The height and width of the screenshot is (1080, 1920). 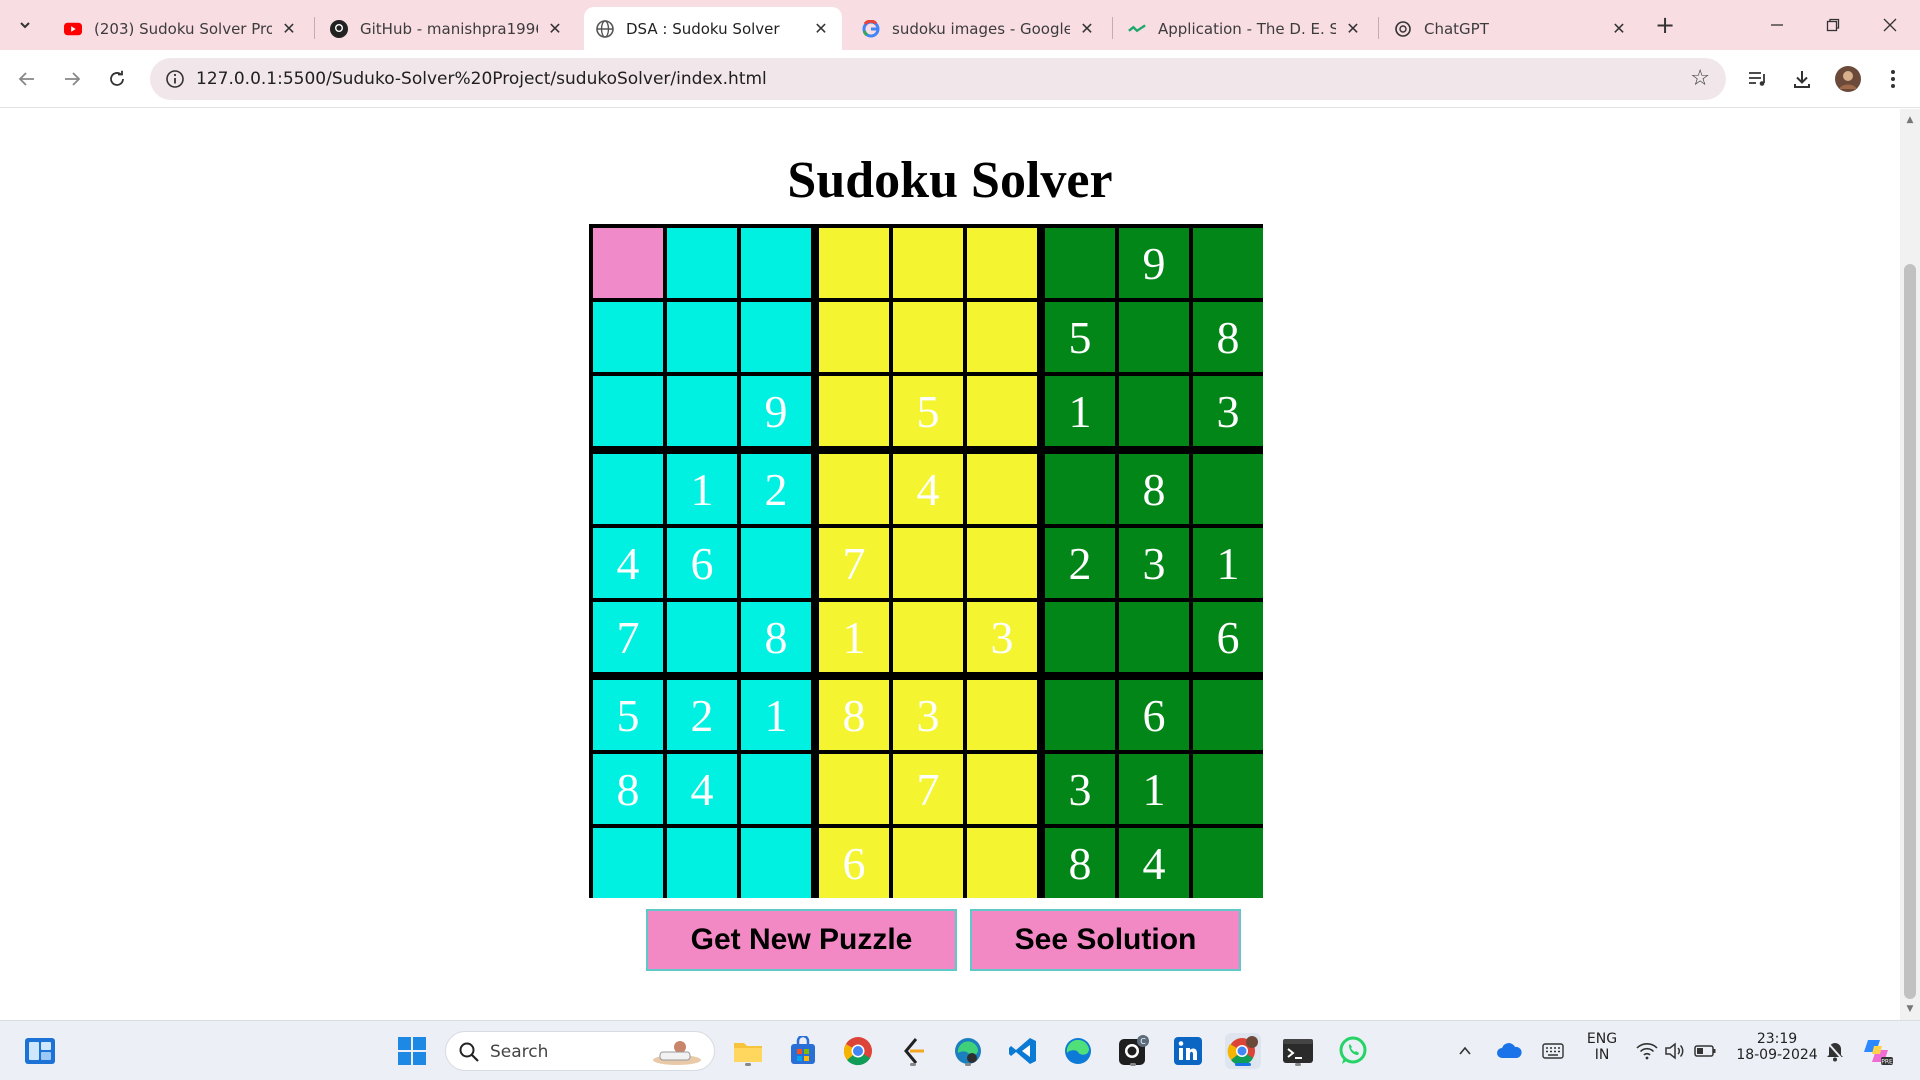 I want to click on profile-avatar, so click(x=1848, y=79).